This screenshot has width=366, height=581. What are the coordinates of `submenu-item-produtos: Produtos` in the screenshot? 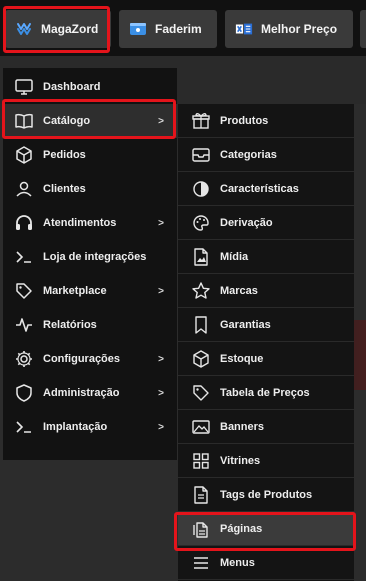 It's located at (266, 121).